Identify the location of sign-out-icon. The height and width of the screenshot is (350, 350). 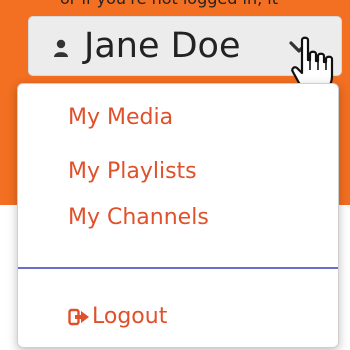
(78, 317).